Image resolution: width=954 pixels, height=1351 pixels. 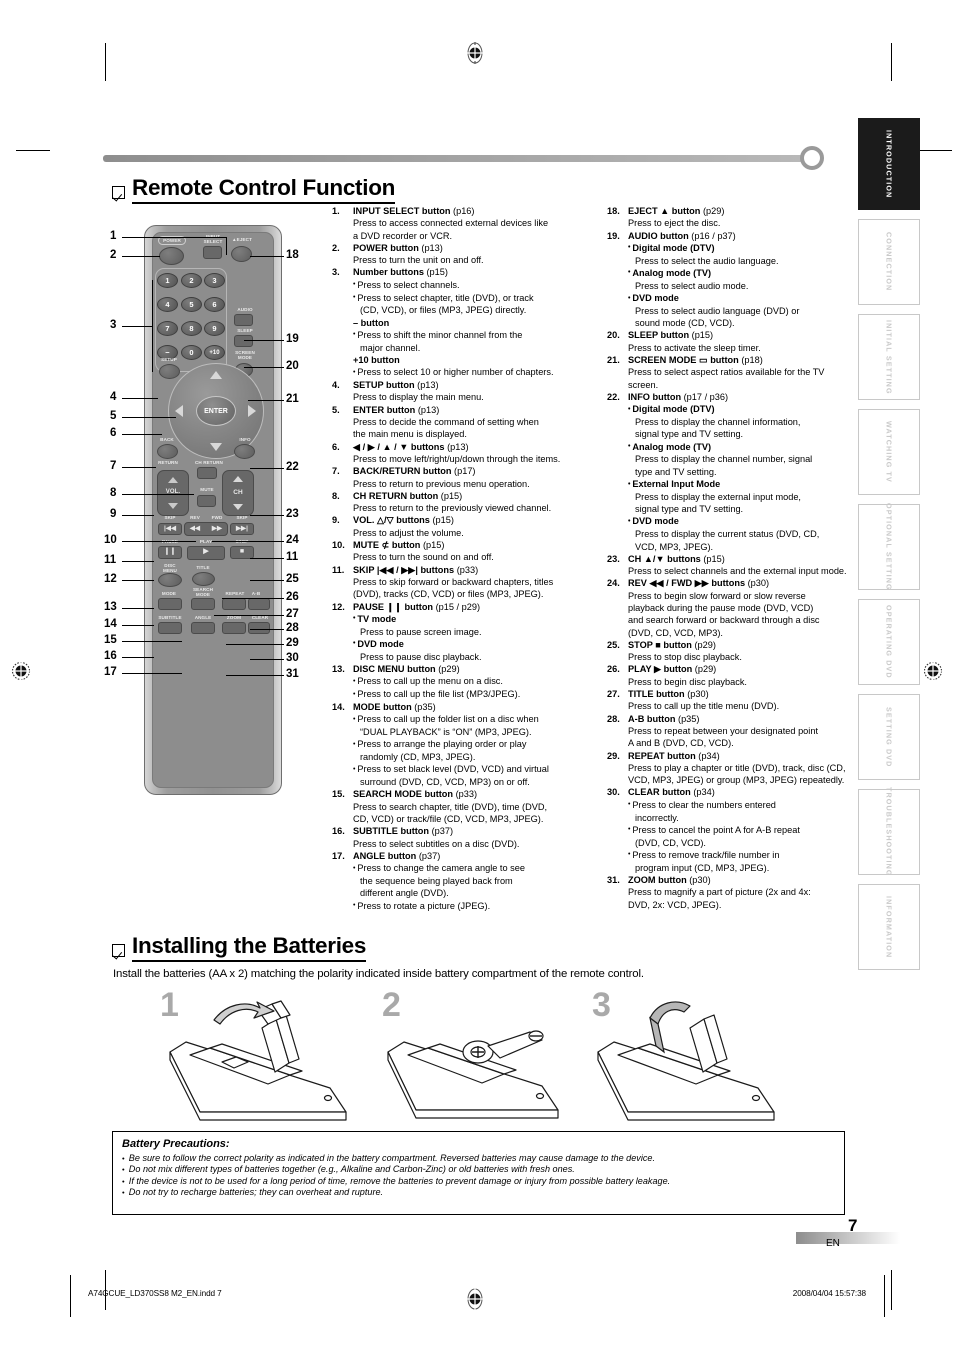 I want to click on callout-27: 27, so click(x=292, y=614).